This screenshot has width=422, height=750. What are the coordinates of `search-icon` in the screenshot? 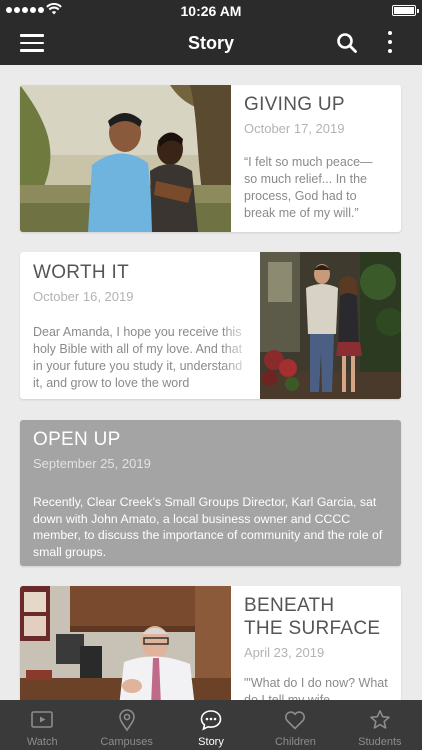 It's located at (347, 43).